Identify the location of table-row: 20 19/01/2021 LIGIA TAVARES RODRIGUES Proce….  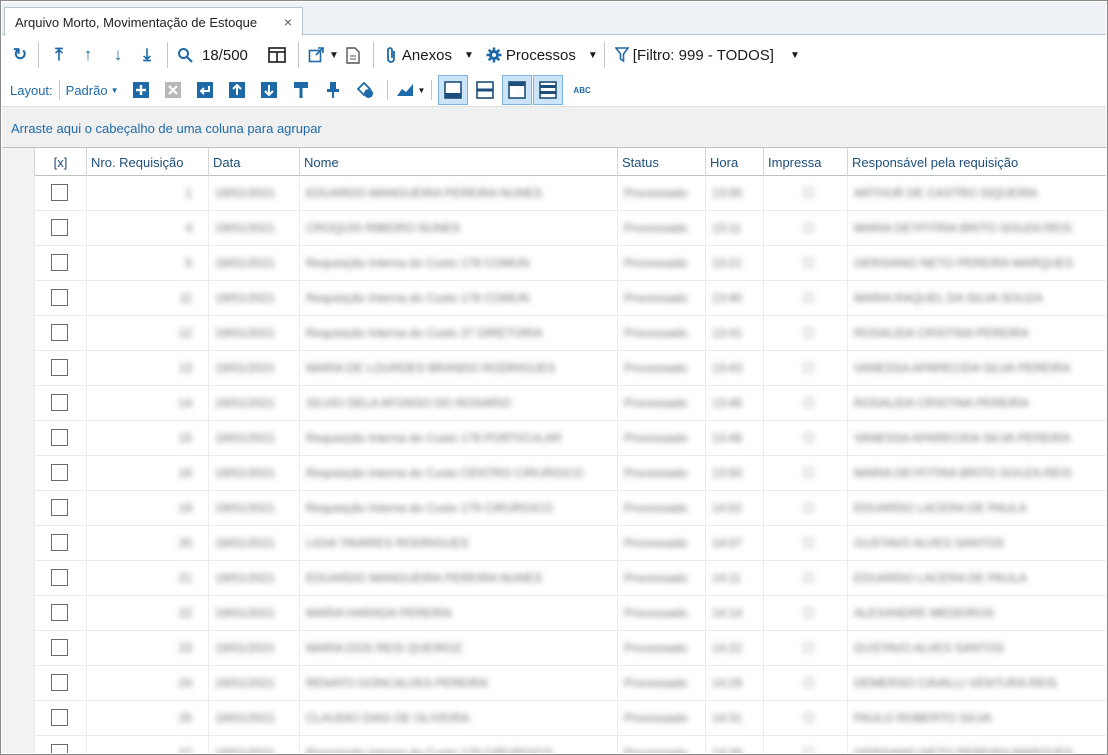
(554, 543).